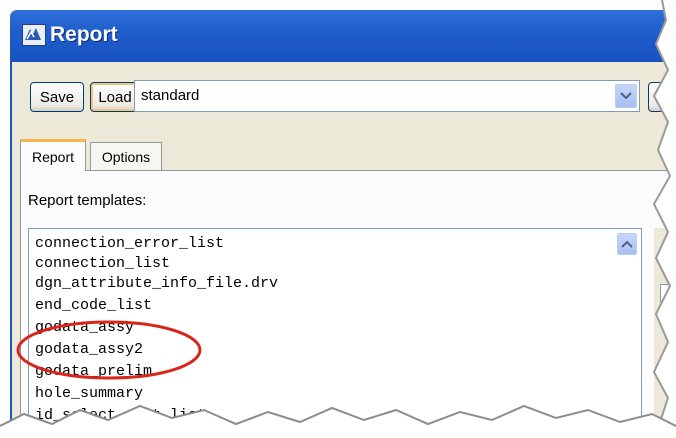 The width and height of the screenshot is (676, 438). What do you see at coordinates (87, 200) in the screenshot?
I see `report-templates-label: Report templates:` at bounding box center [87, 200].